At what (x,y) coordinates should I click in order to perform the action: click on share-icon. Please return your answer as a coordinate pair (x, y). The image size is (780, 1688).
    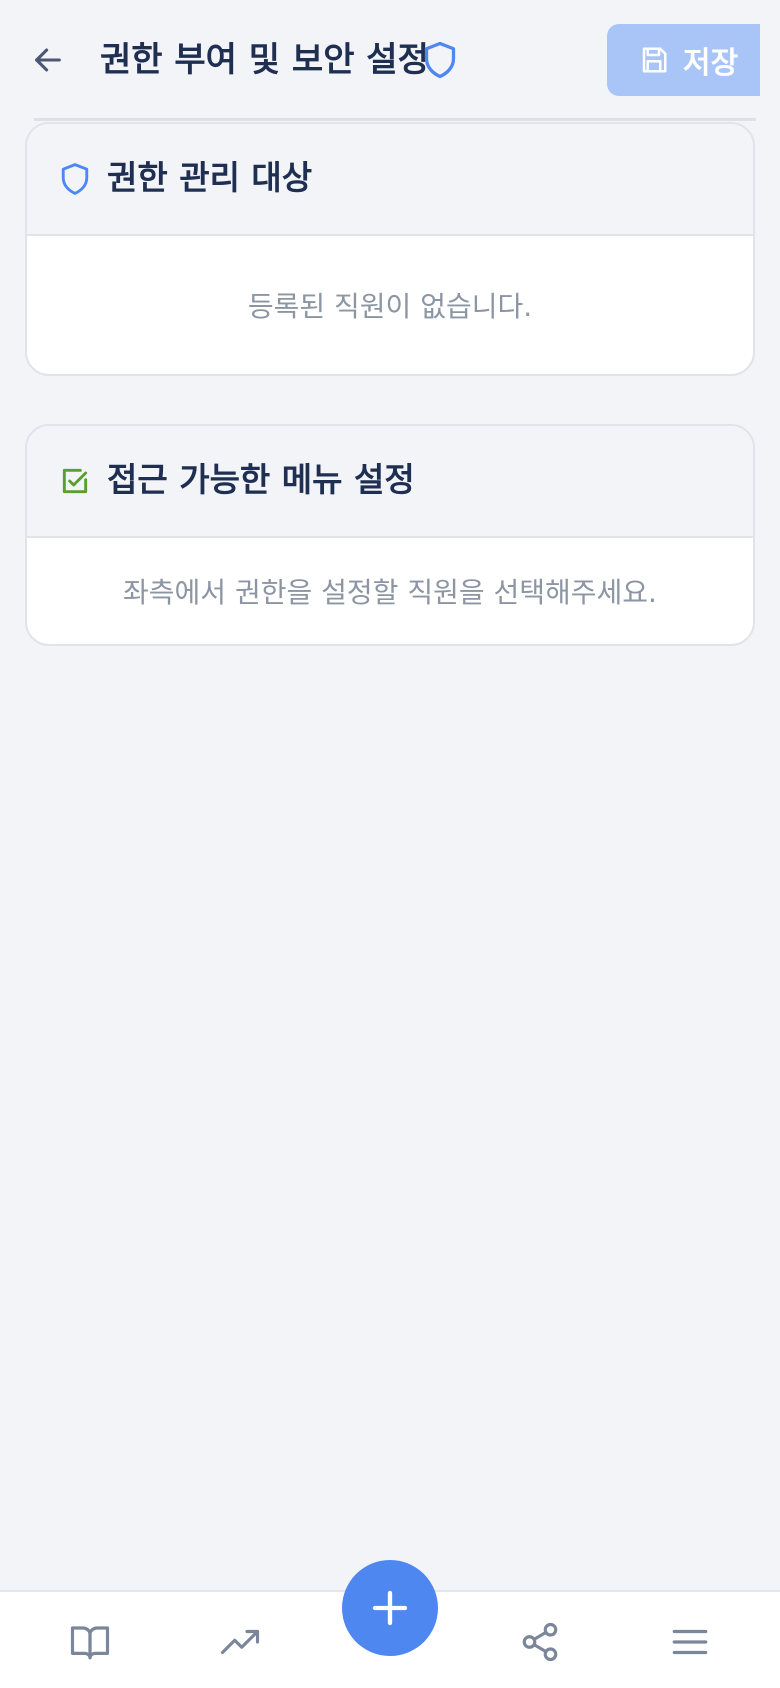
    Looking at the image, I should click on (540, 1642).